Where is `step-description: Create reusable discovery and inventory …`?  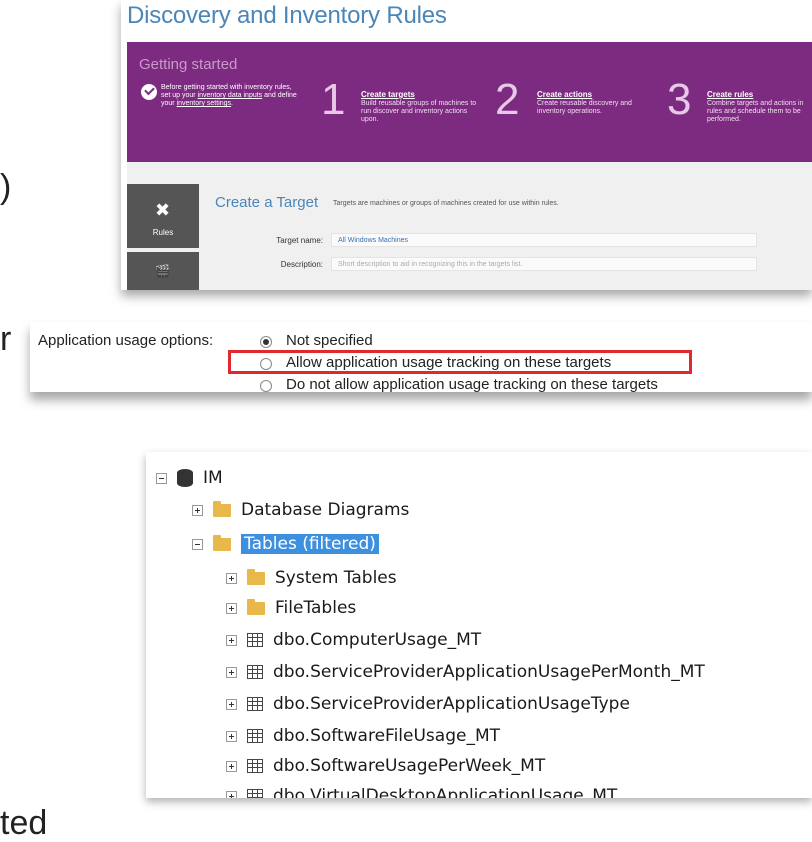 step-description: Create reusable discovery and inventory … is located at coordinates (584, 107).